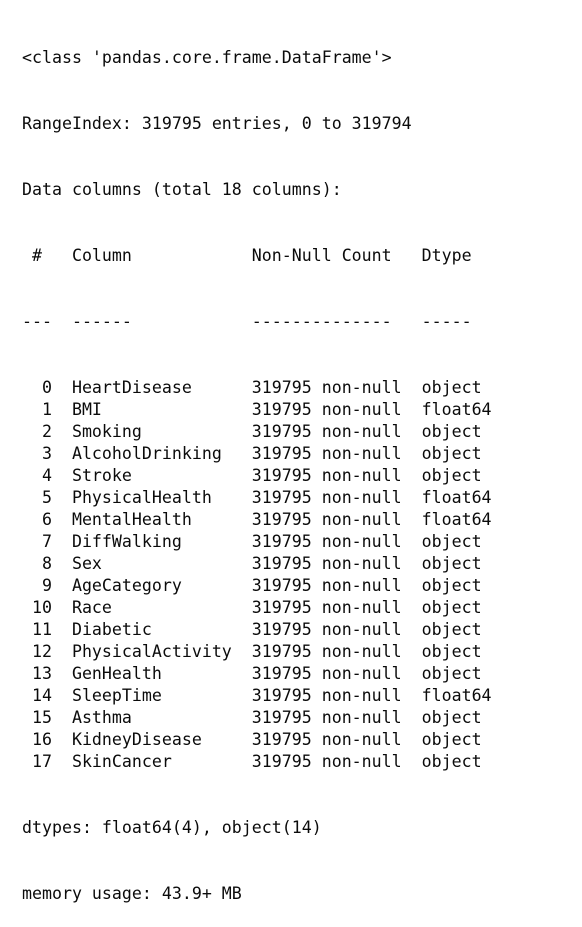  Describe the element at coordinates (252, 717) in the screenshot. I see `column-row: 15 Asthma 319795 non-null object` at that location.